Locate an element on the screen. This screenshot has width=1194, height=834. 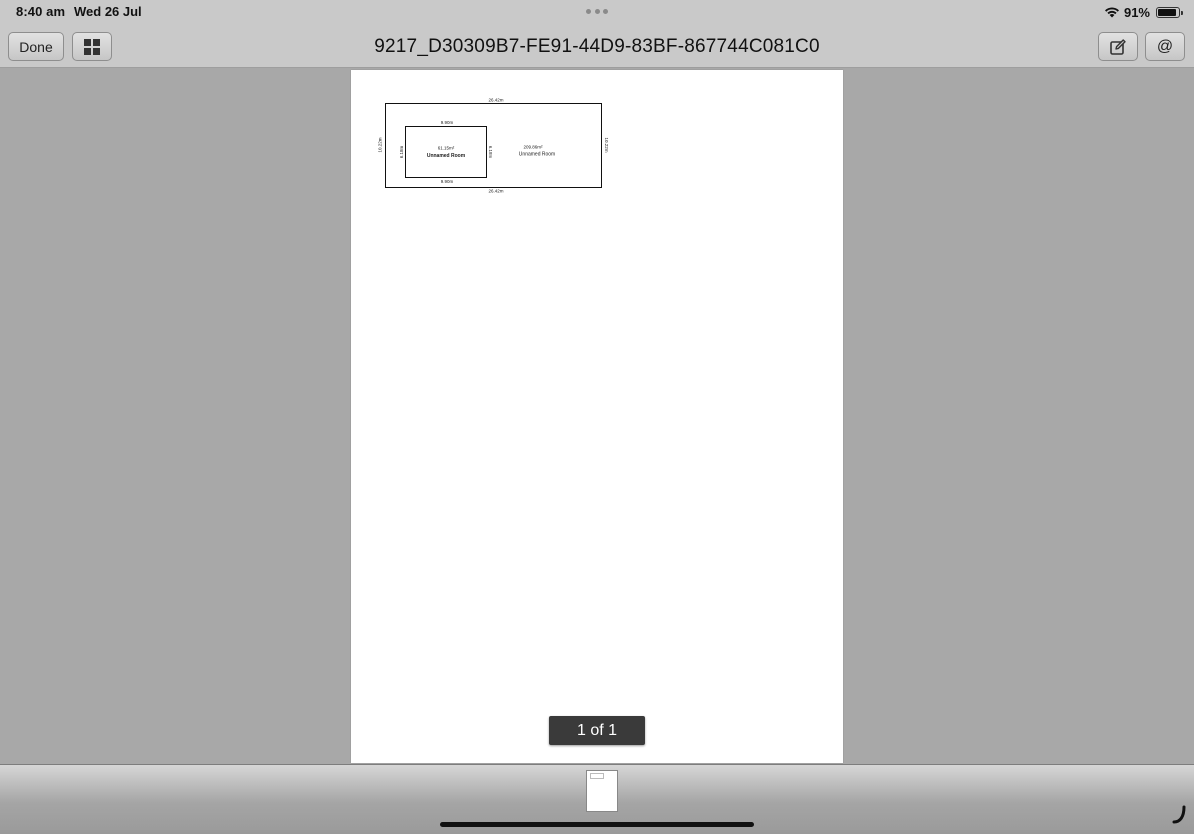
inner-top-dimension: 9.90m is located at coordinates (447, 122).